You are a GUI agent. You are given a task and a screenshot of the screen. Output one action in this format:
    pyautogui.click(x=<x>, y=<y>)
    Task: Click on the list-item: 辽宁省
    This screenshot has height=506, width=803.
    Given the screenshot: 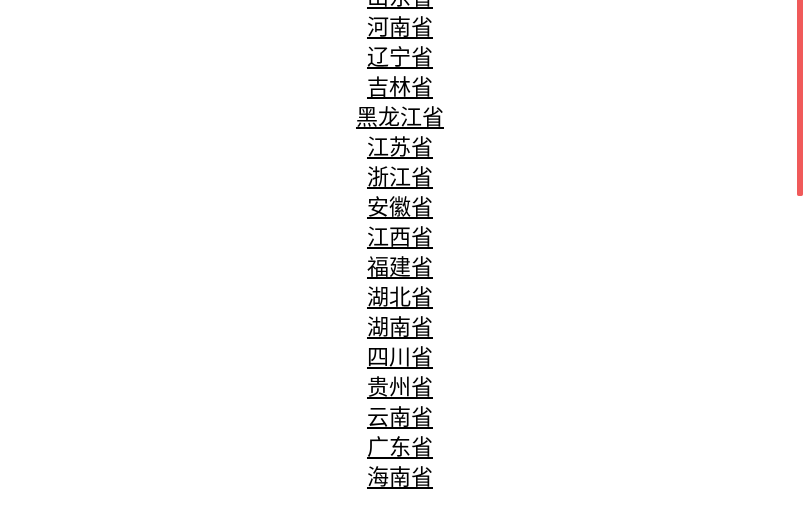 What is the action you would take?
    pyautogui.click(x=400, y=59)
    